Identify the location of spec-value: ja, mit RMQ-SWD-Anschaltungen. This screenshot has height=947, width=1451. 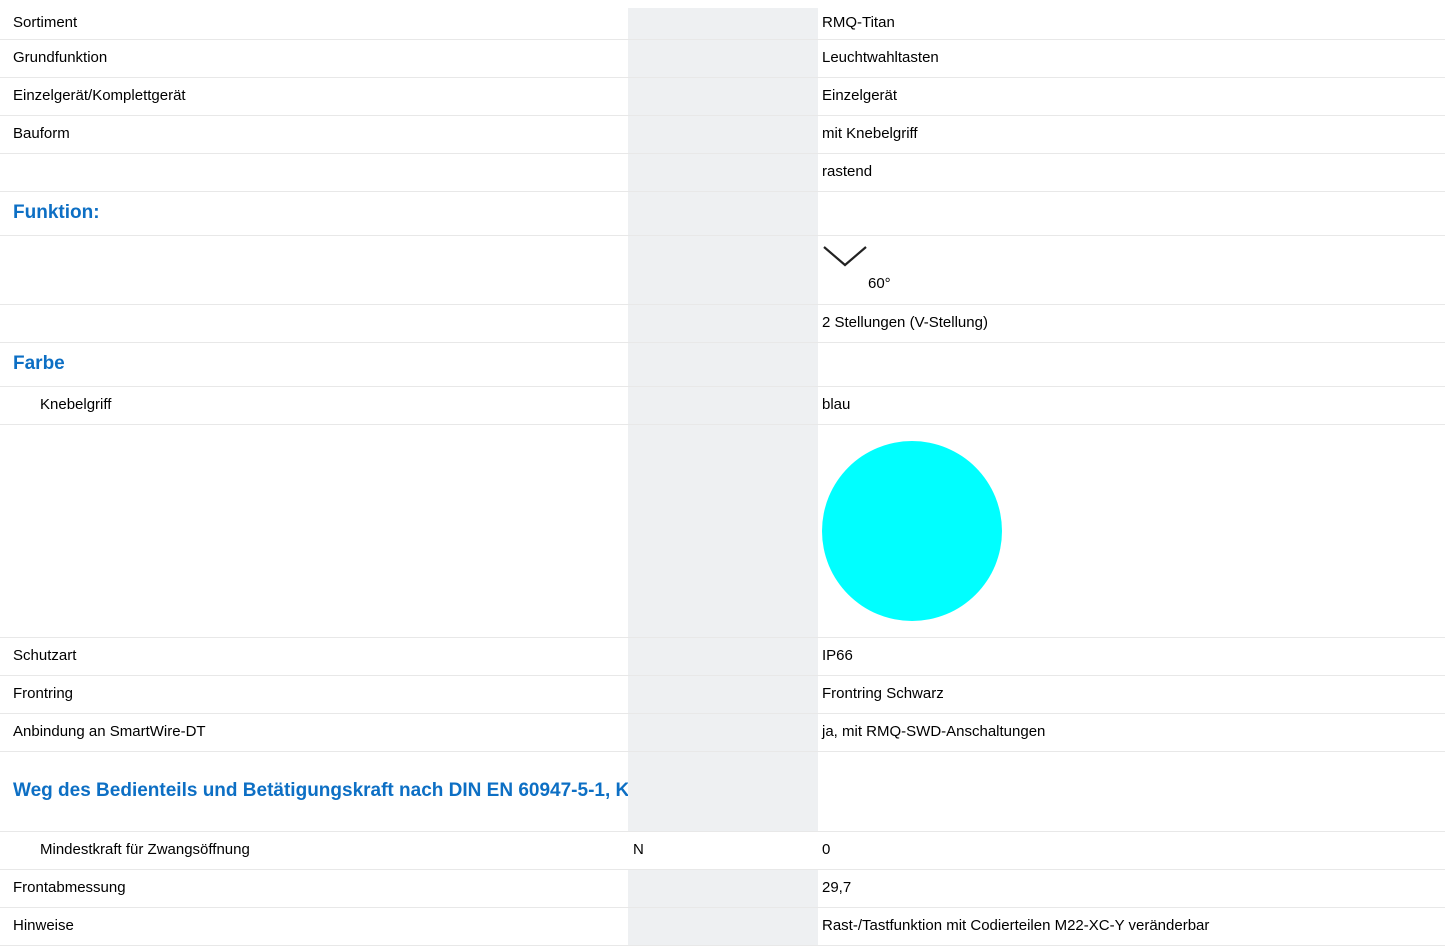
(1131, 732).